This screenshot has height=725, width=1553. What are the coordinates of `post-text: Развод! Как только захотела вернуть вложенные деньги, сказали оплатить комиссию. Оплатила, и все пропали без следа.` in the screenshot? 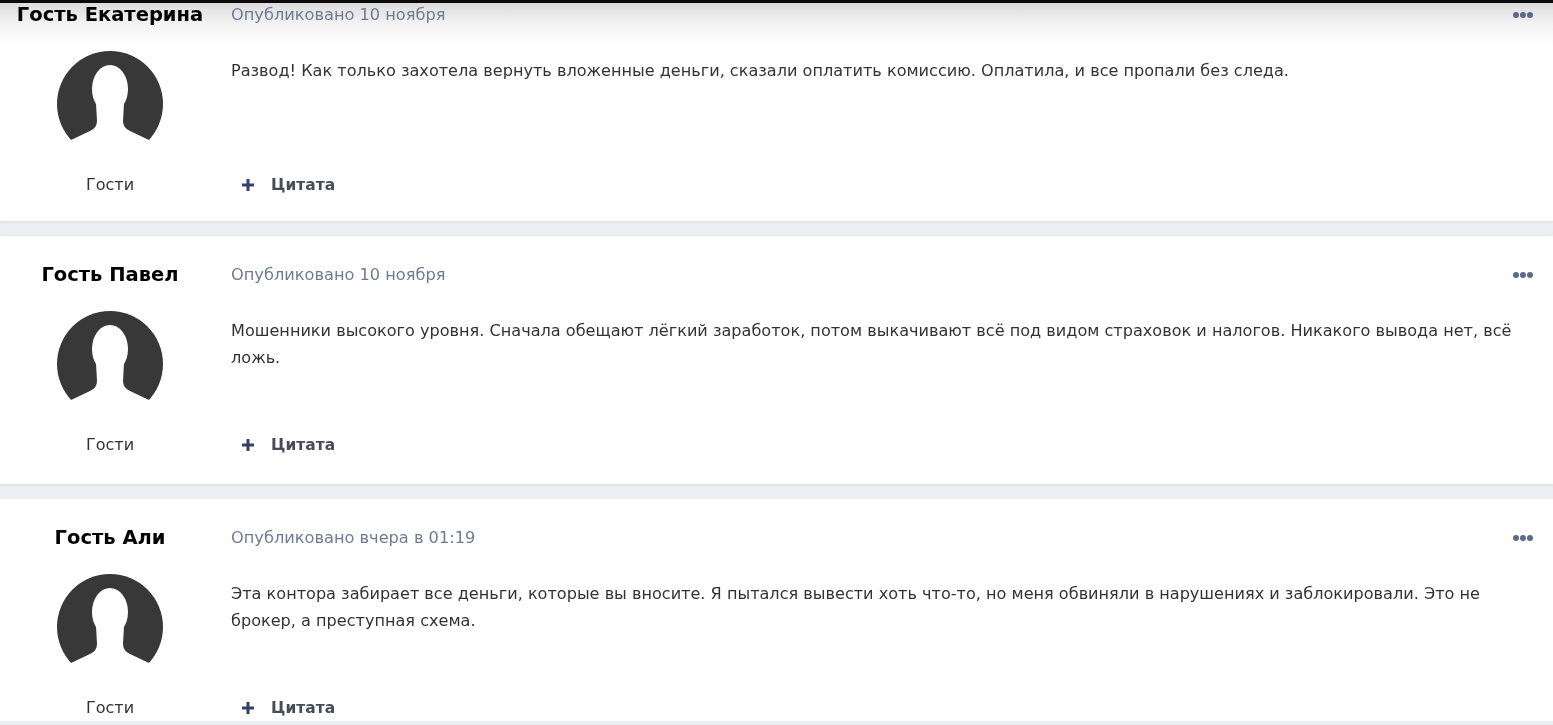 It's located at (760, 71).